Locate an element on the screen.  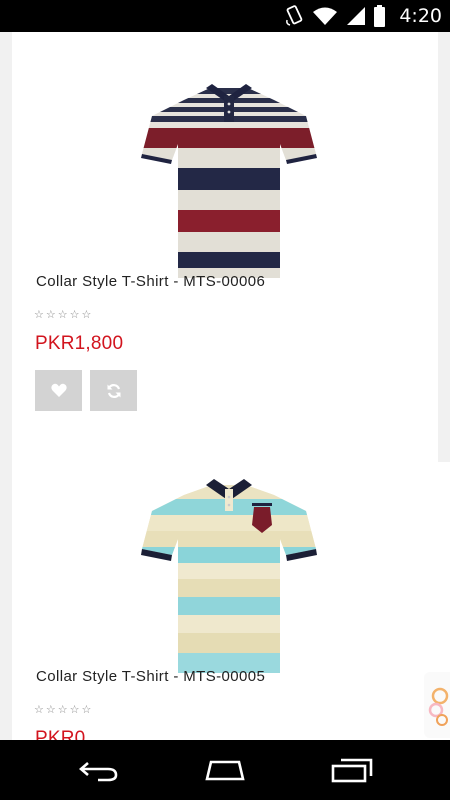
signal-icon is located at coordinates (356, 16).